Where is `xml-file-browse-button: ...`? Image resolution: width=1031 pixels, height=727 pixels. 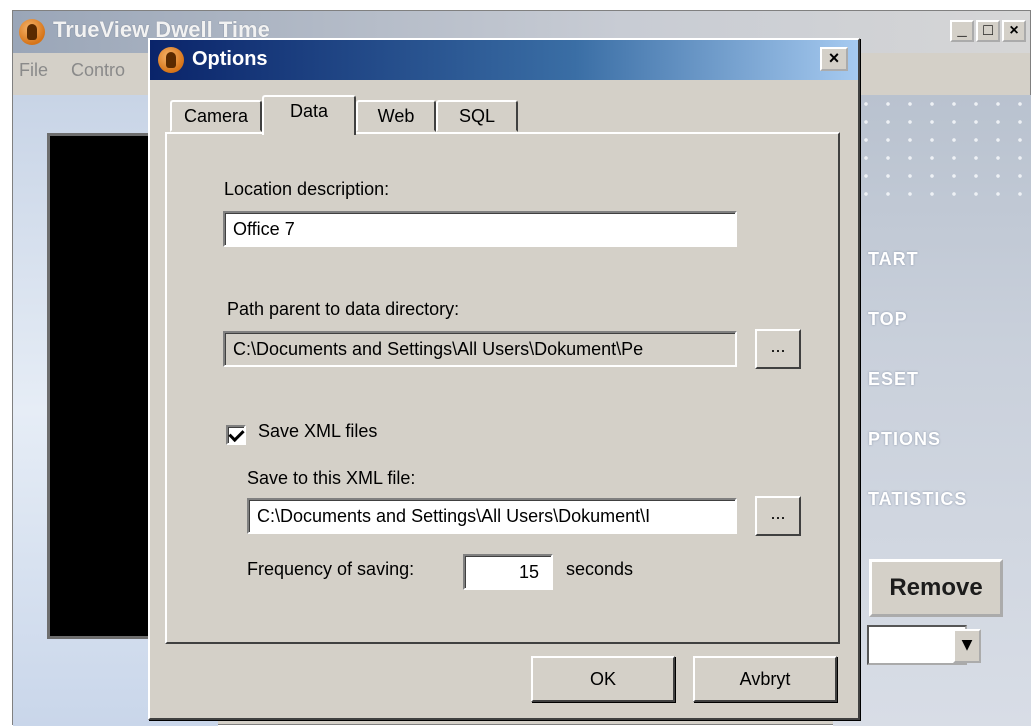 xml-file-browse-button: ... is located at coordinates (778, 516).